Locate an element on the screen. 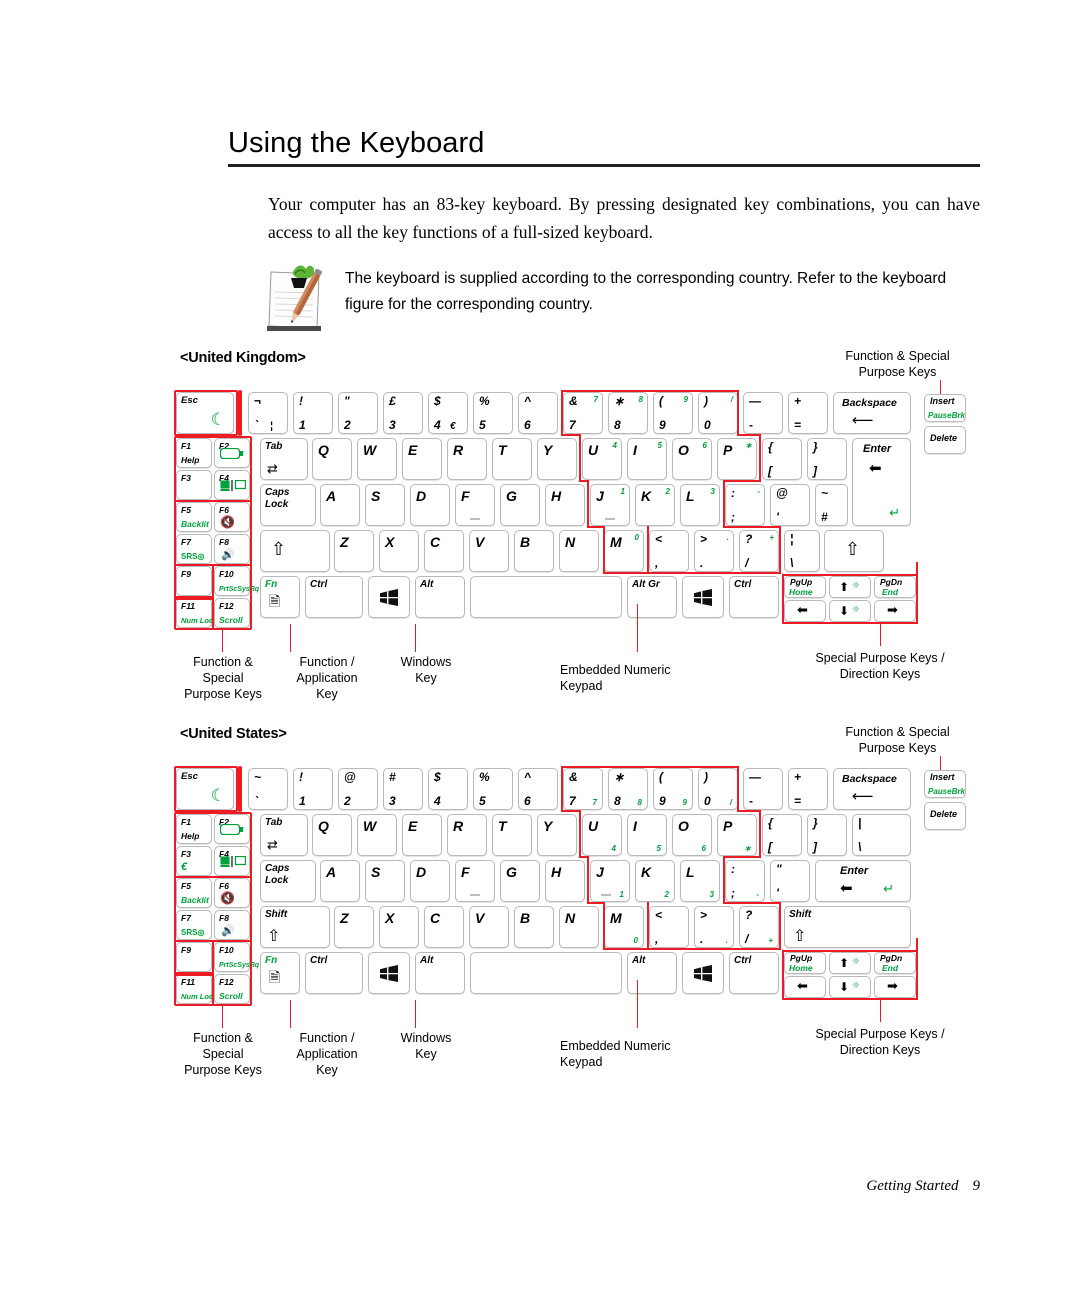  key-t: T is located at coordinates (512, 459).